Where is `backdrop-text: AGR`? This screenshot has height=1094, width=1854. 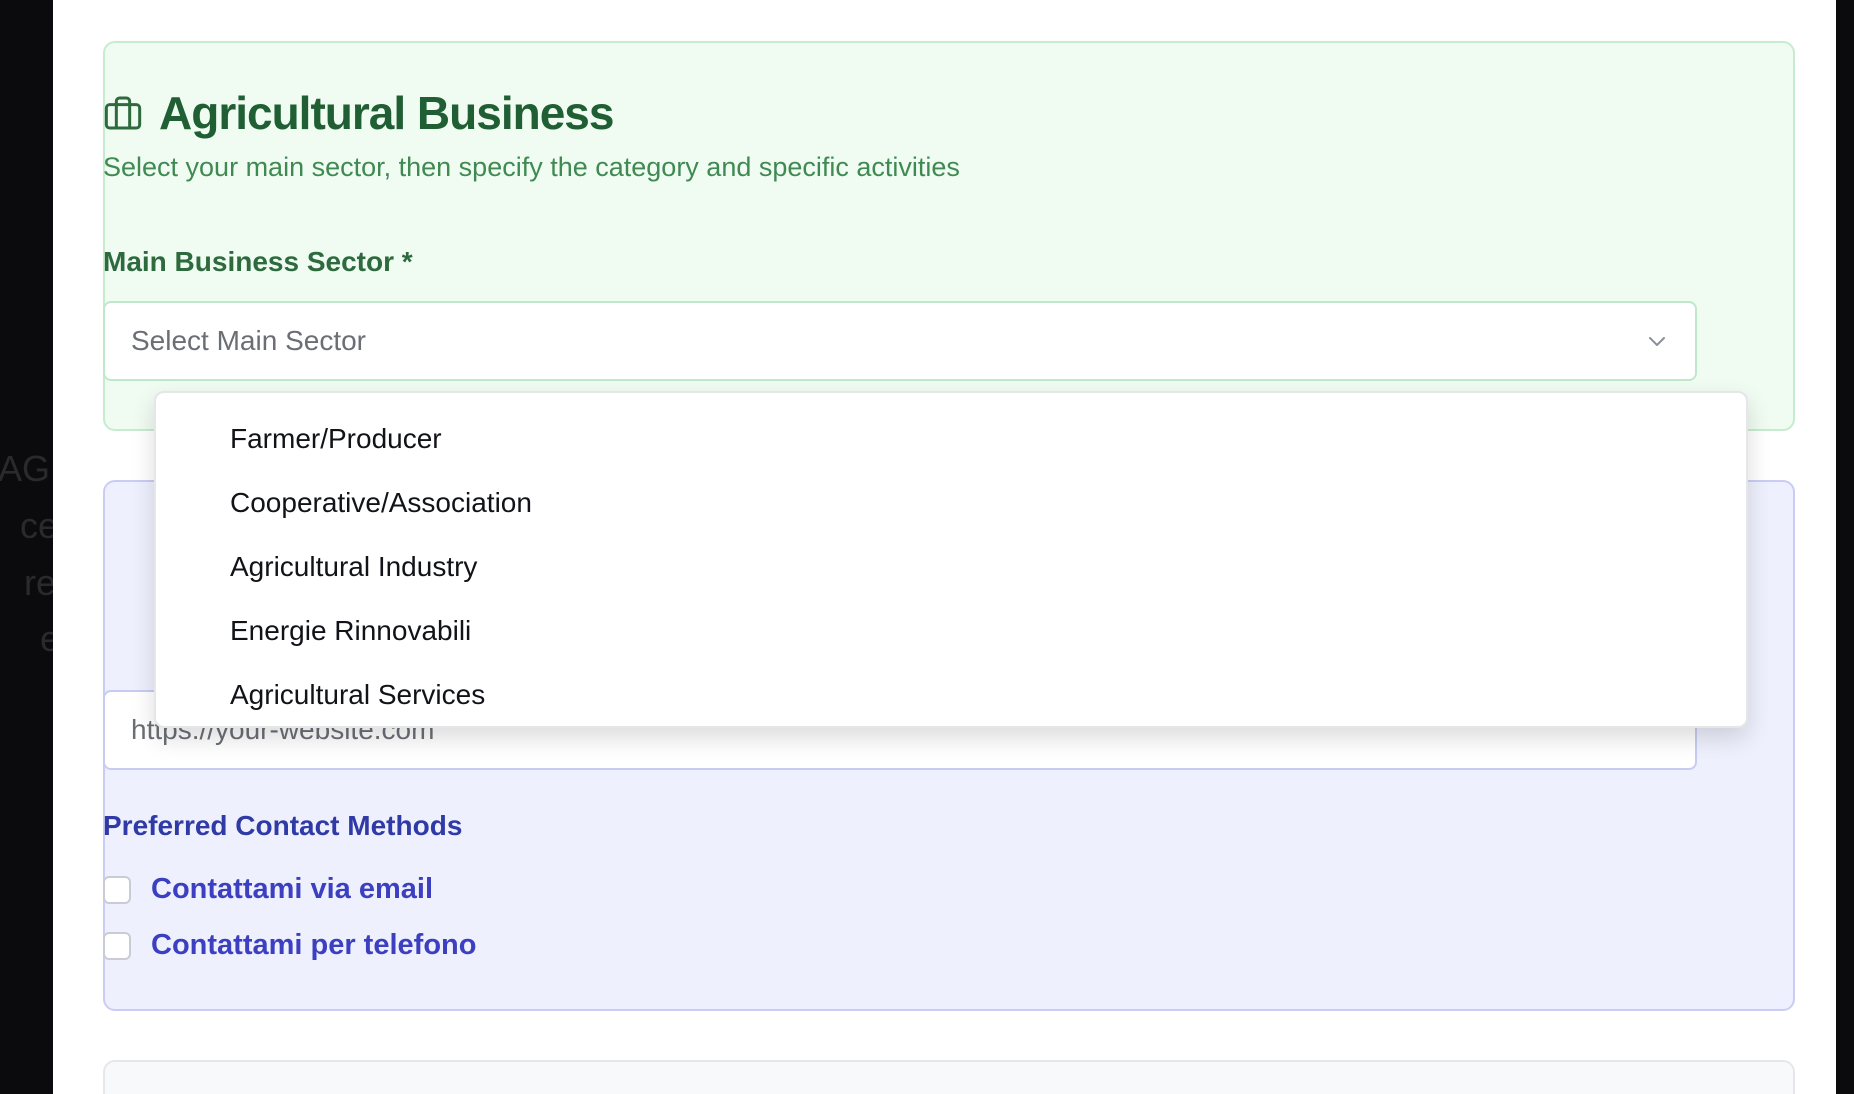 backdrop-text: AGR is located at coordinates (26, 468).